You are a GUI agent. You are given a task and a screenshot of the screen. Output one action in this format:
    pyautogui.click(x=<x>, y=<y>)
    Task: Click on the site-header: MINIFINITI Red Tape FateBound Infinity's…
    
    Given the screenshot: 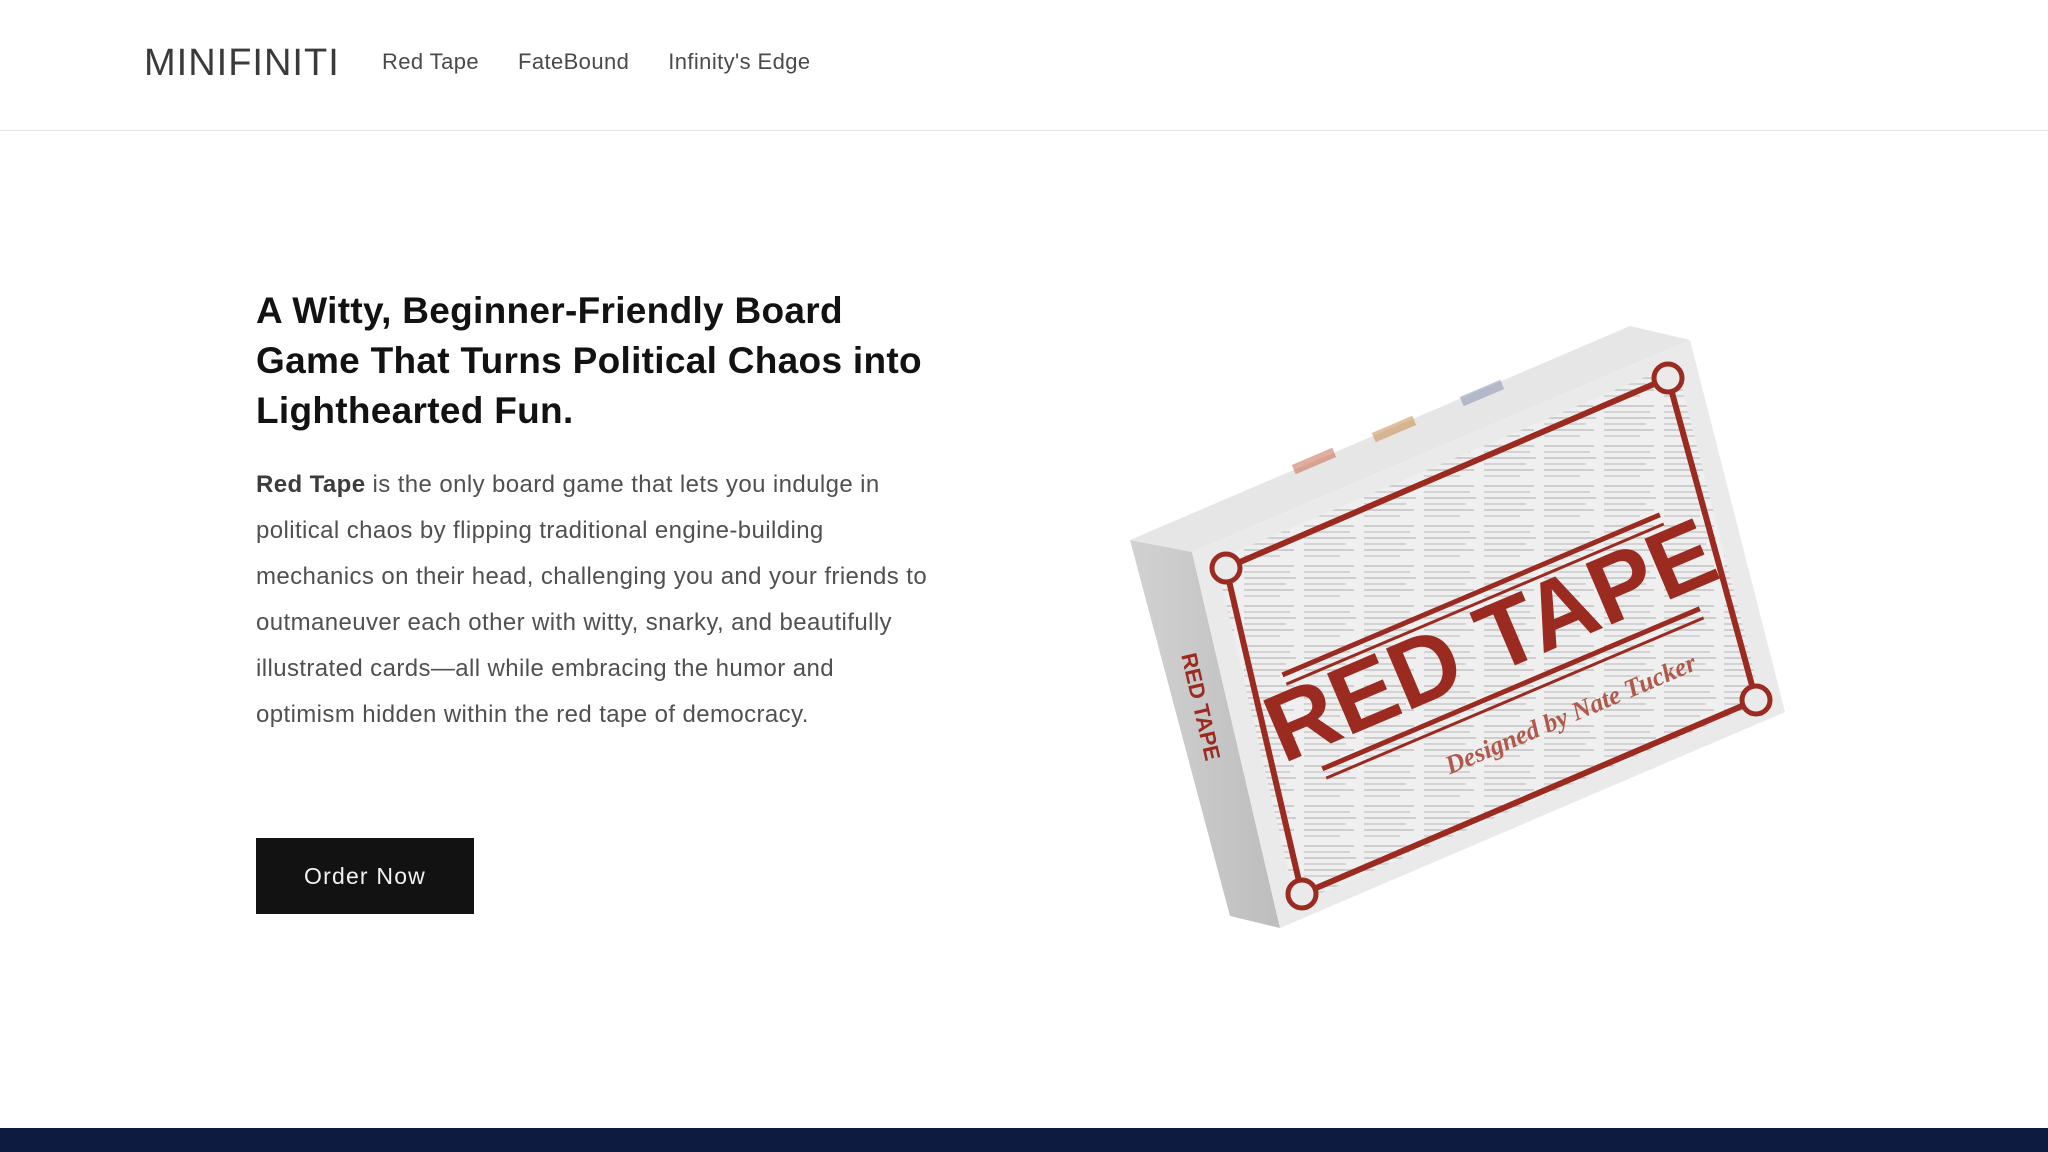 What is the action you would take?
    pyautogui.click(x=1024, y=65)
    